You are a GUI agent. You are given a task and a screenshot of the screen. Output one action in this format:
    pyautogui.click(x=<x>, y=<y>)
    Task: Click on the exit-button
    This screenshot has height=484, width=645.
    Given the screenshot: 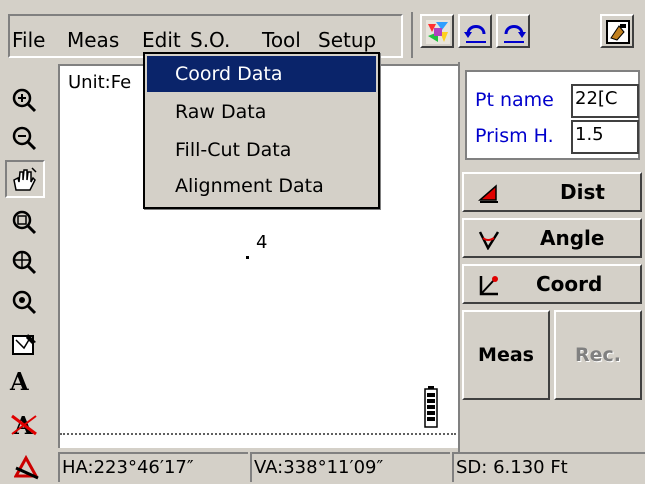 What is the action you would take?
    pyautogui.click(x=617, y=31)
    